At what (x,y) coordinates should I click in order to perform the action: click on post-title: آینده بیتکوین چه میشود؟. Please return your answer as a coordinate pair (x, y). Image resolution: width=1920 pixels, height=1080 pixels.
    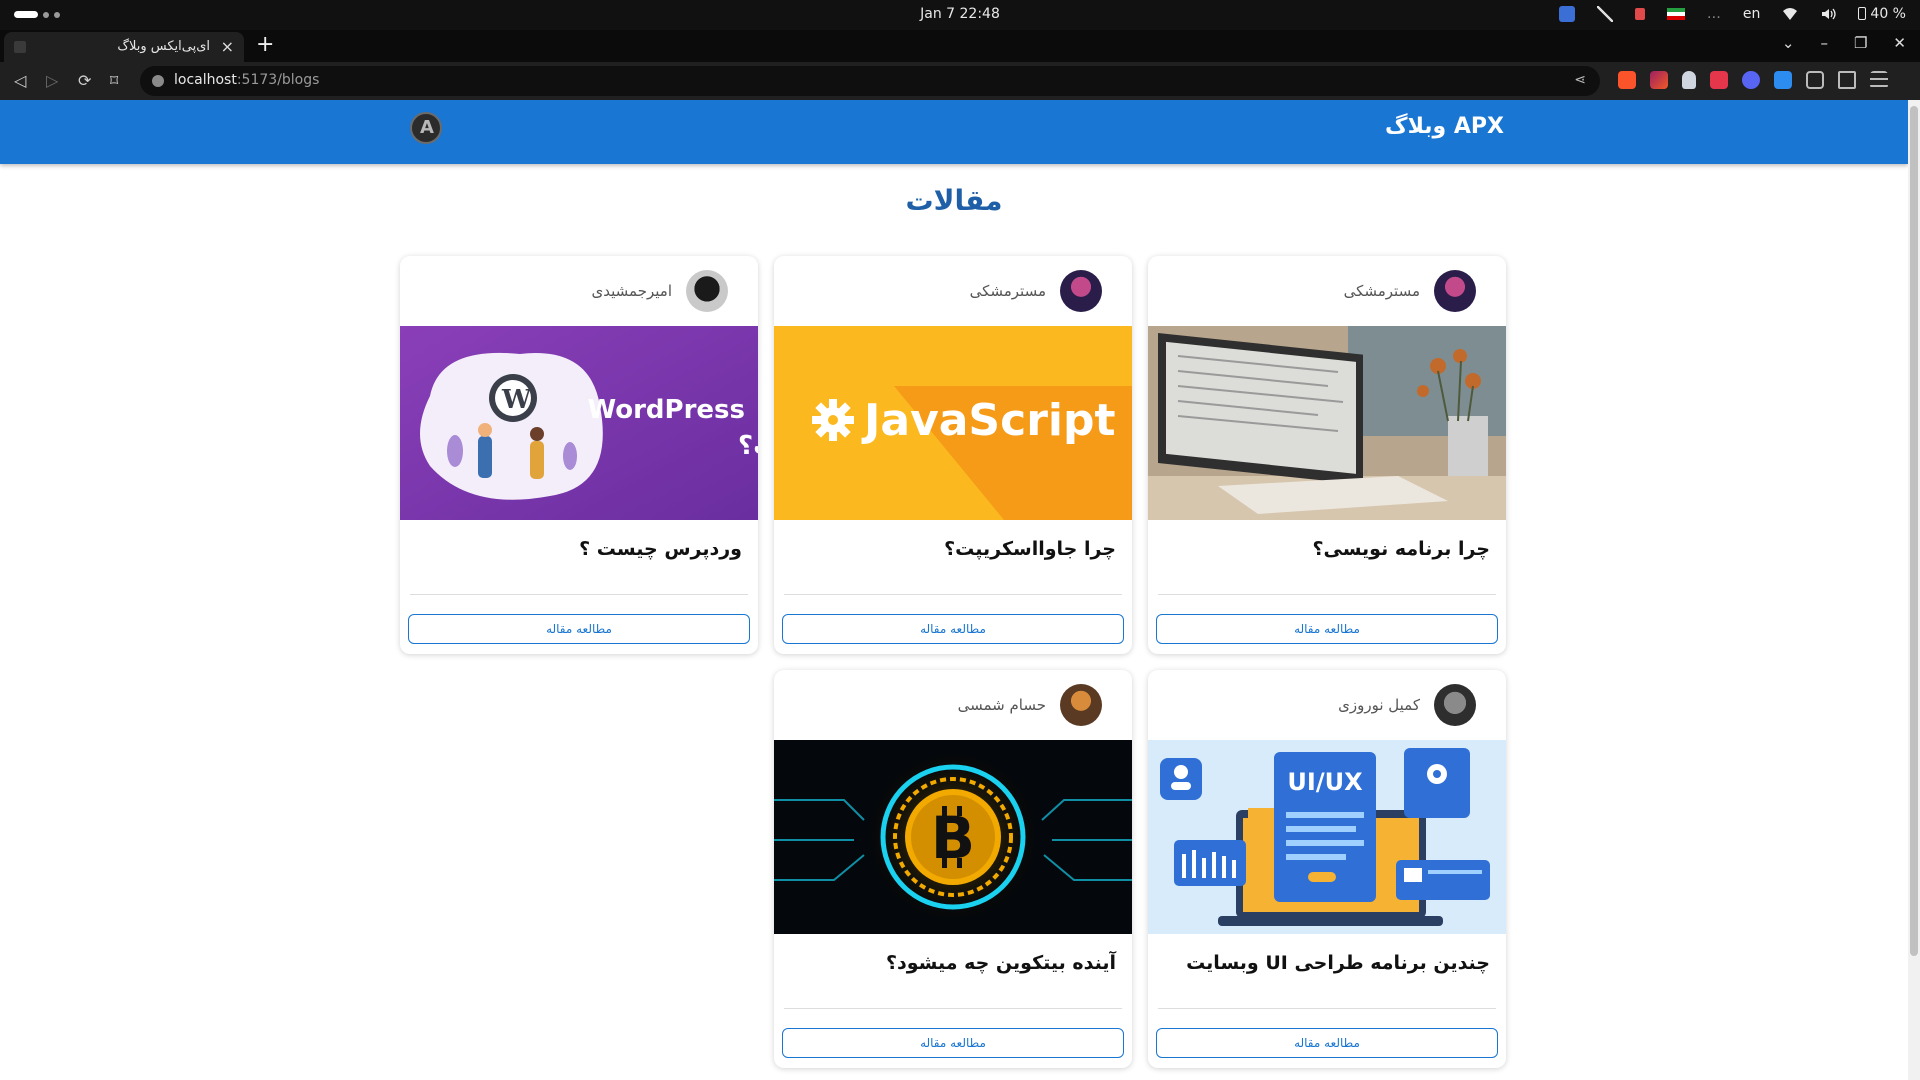
    Looking at the image, I should click on (1001, 963).